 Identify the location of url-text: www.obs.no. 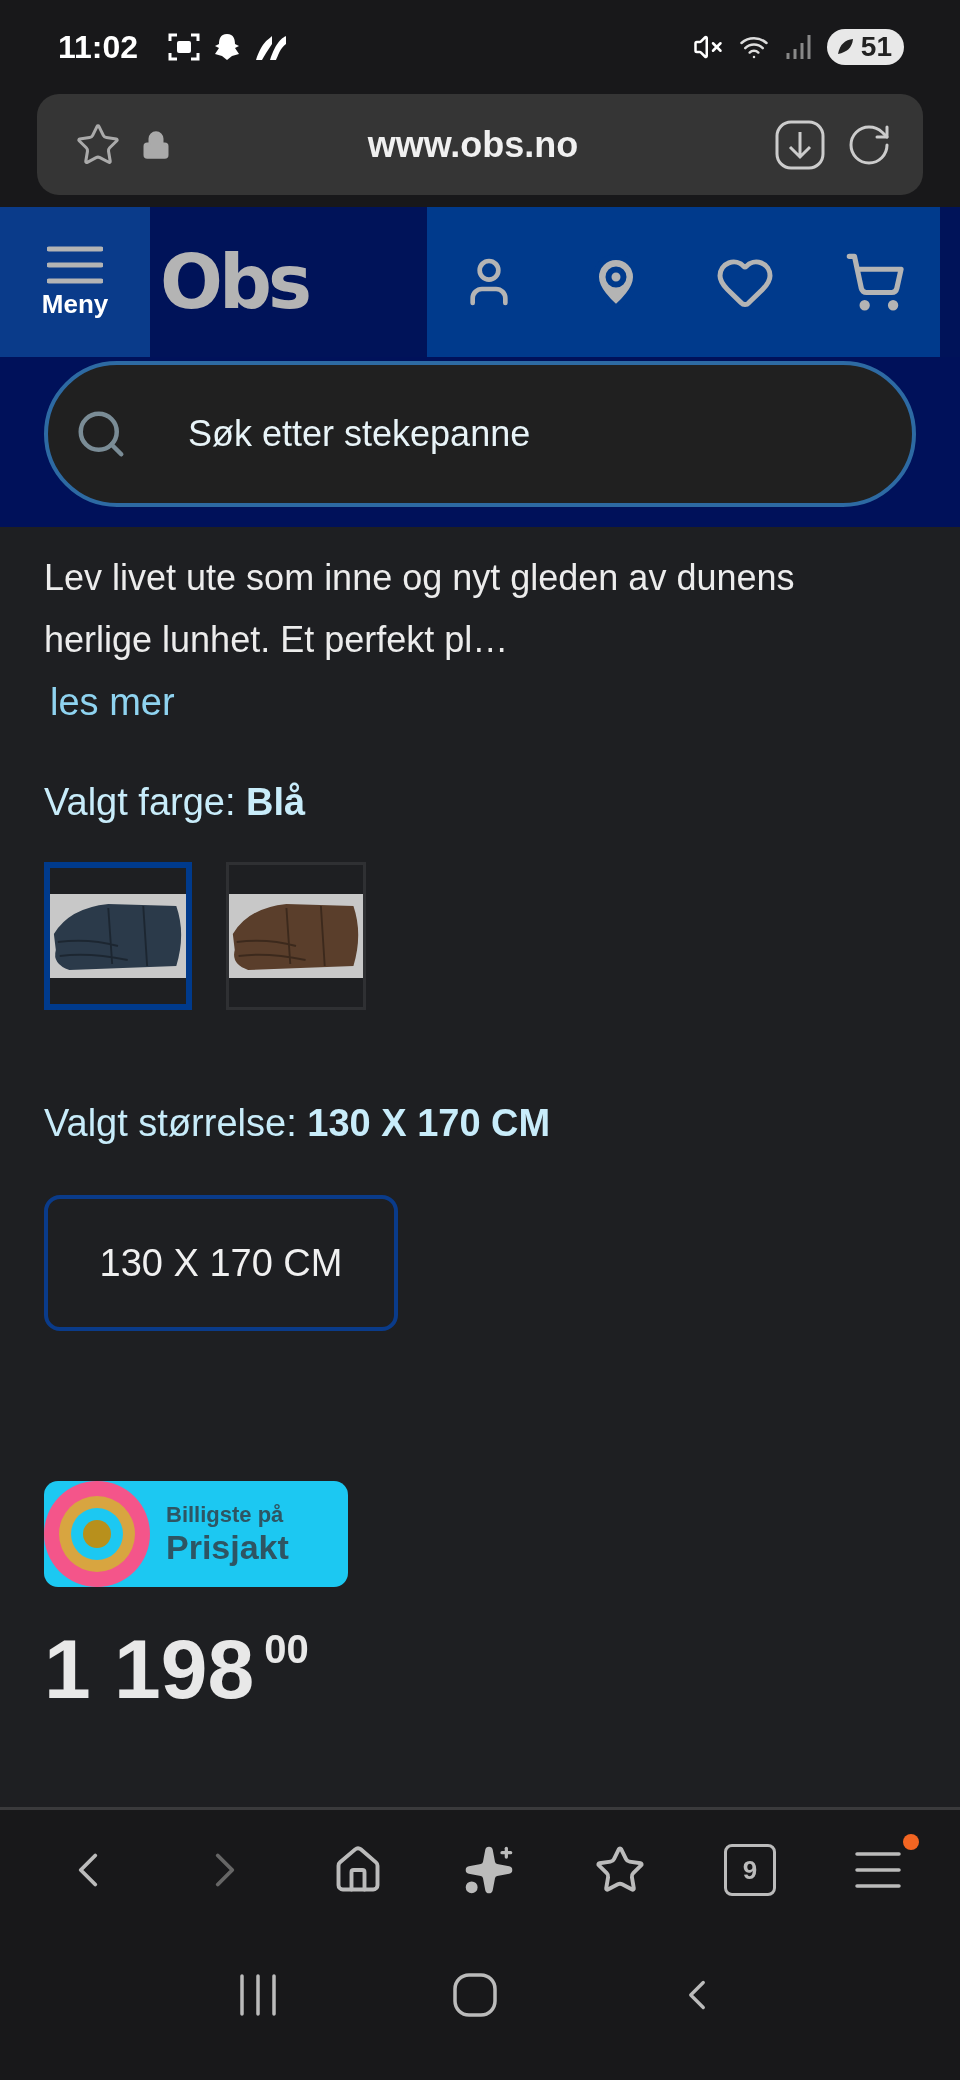
(473, 144).